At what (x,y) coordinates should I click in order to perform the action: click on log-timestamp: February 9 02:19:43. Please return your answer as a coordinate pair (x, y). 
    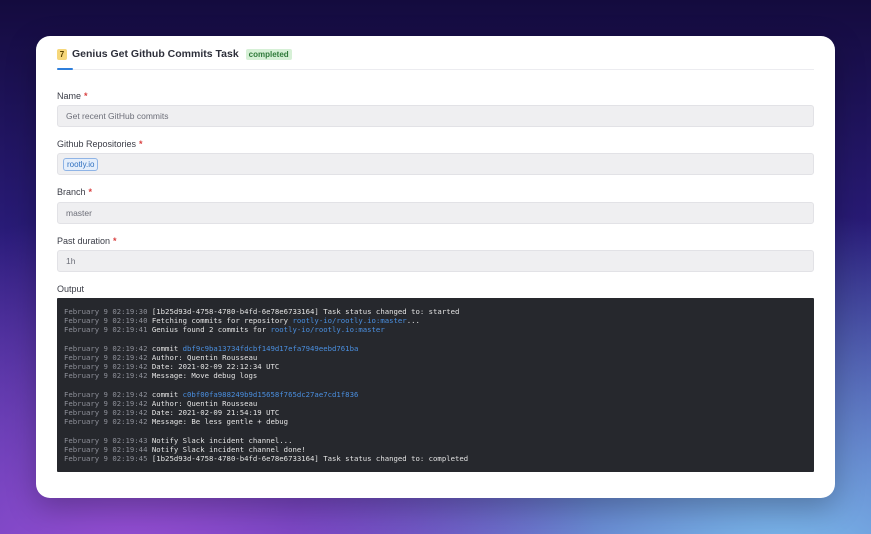
    Looking at the image, I should click on (106, 440).